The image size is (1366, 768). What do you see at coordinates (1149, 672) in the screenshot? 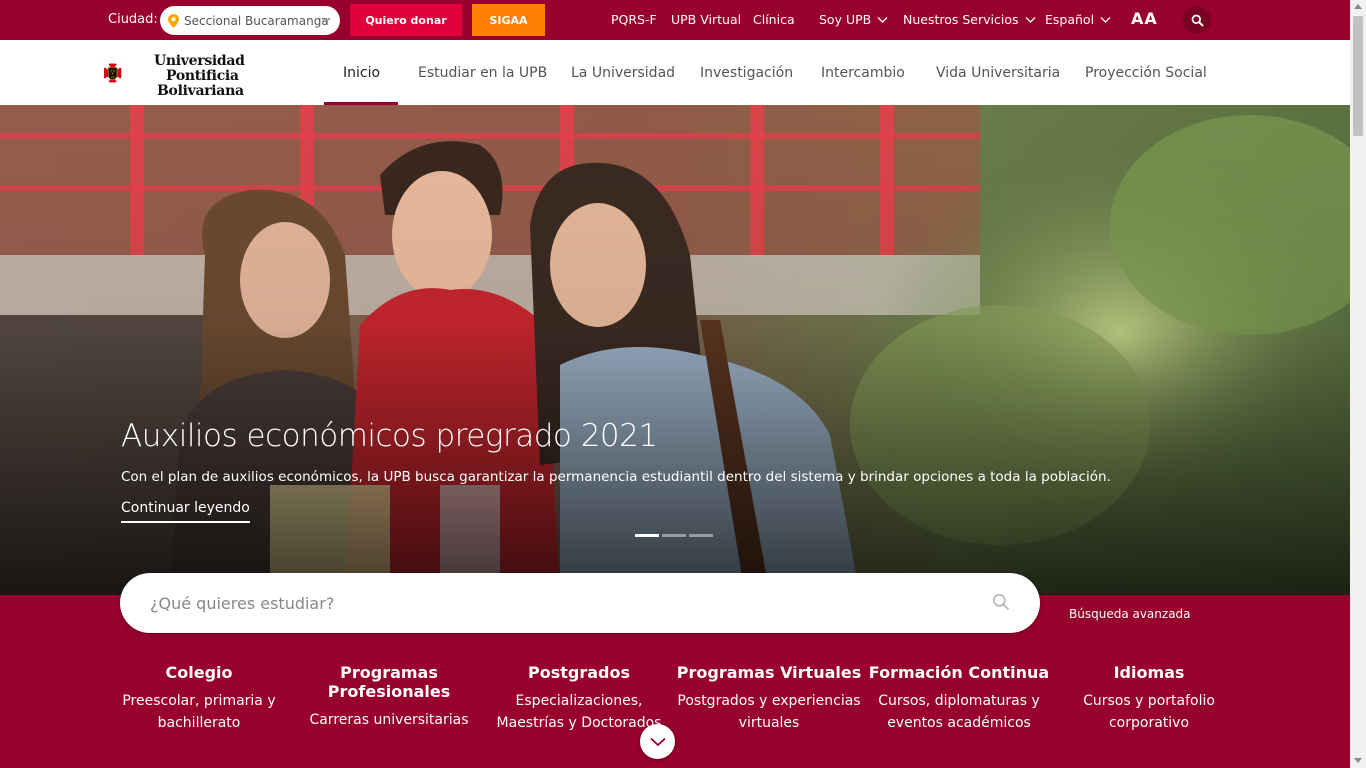
I see `program-title: Idiomas` at bounding box center [1149, 672].